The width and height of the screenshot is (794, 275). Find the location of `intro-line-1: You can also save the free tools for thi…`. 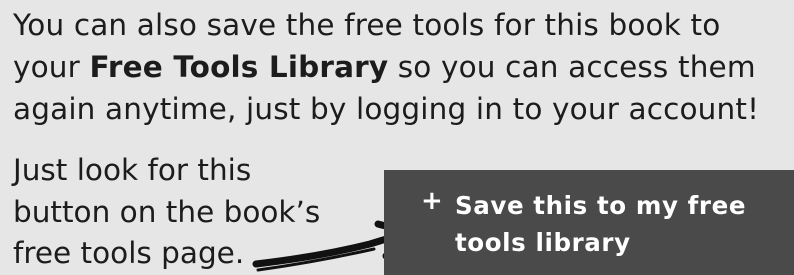

intro-line-1: You can also save the free tools for thi… is located at coordinates (367, 25).